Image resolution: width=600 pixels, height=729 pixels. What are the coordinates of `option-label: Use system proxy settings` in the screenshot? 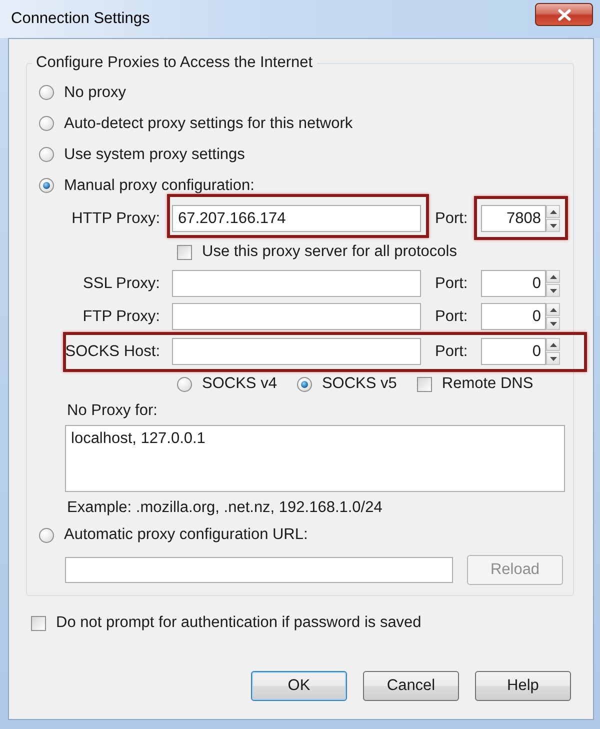 It's located at (154, 155).